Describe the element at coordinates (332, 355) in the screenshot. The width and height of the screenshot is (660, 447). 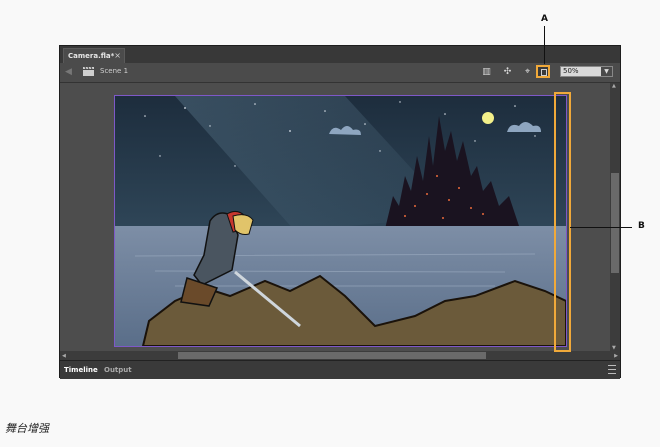
I see `horizontal-scroll-thumb` at that location.